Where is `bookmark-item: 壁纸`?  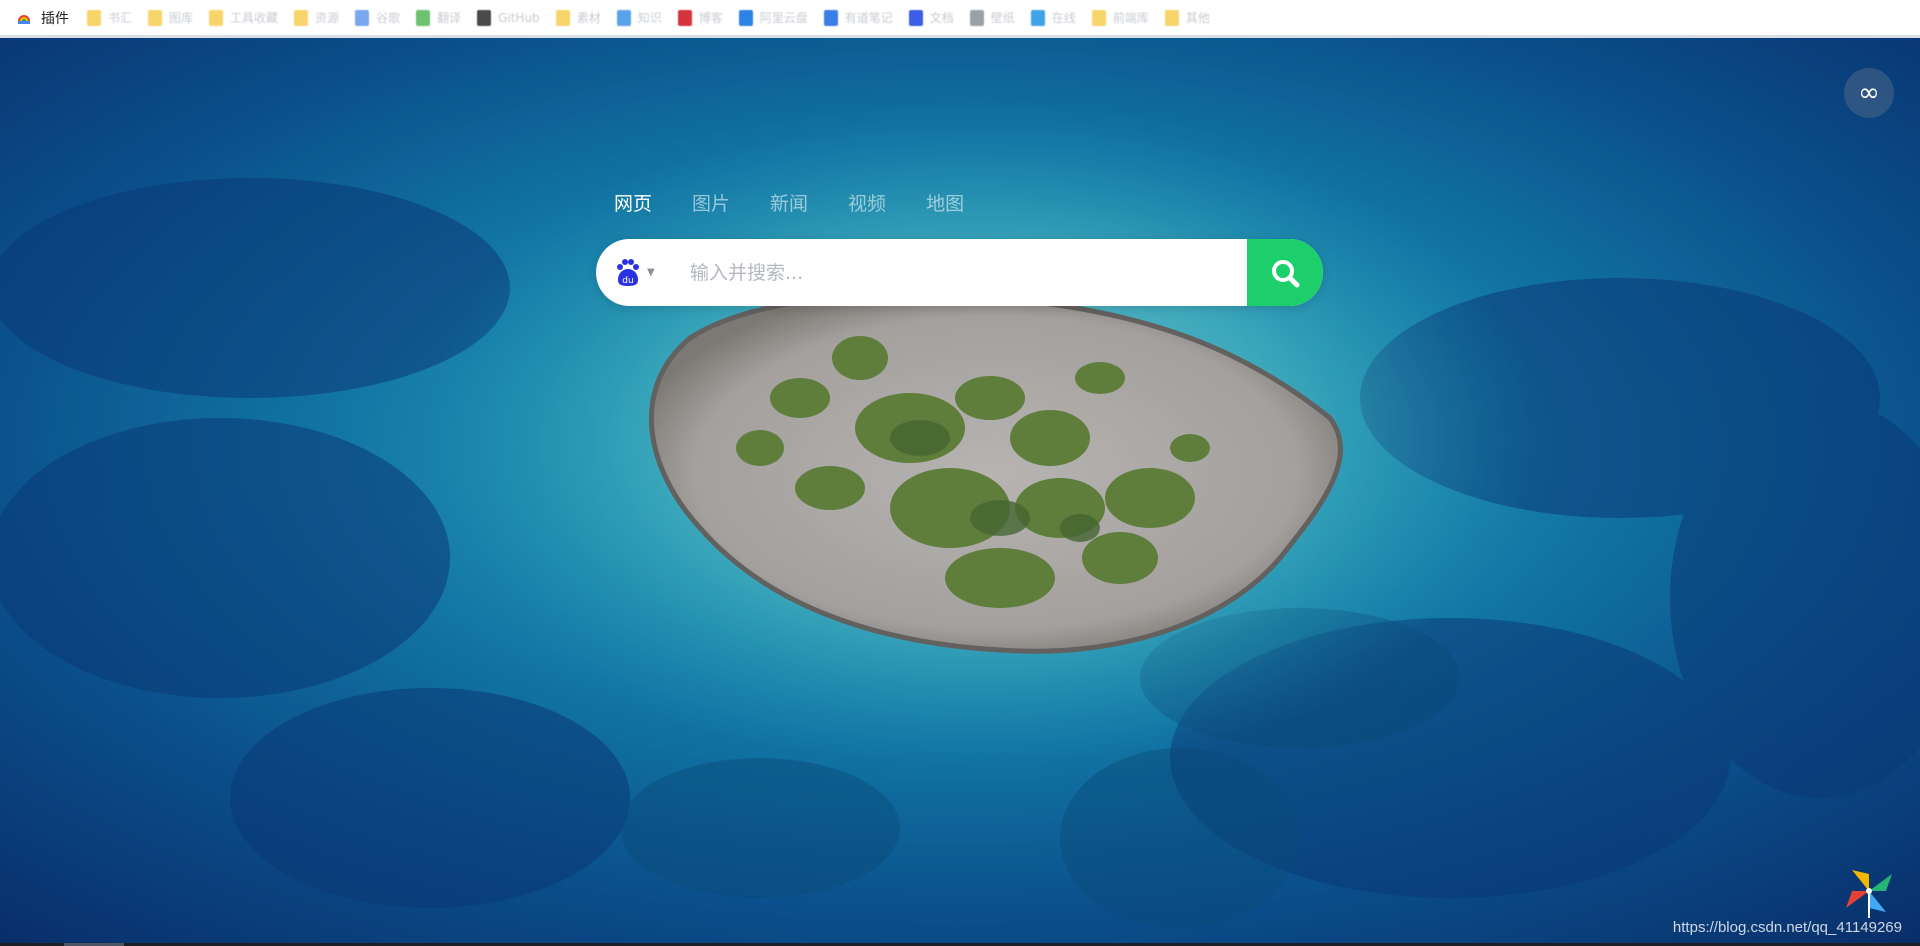 bookmark-item: 壁纸 is located at coordinates (992, 17).